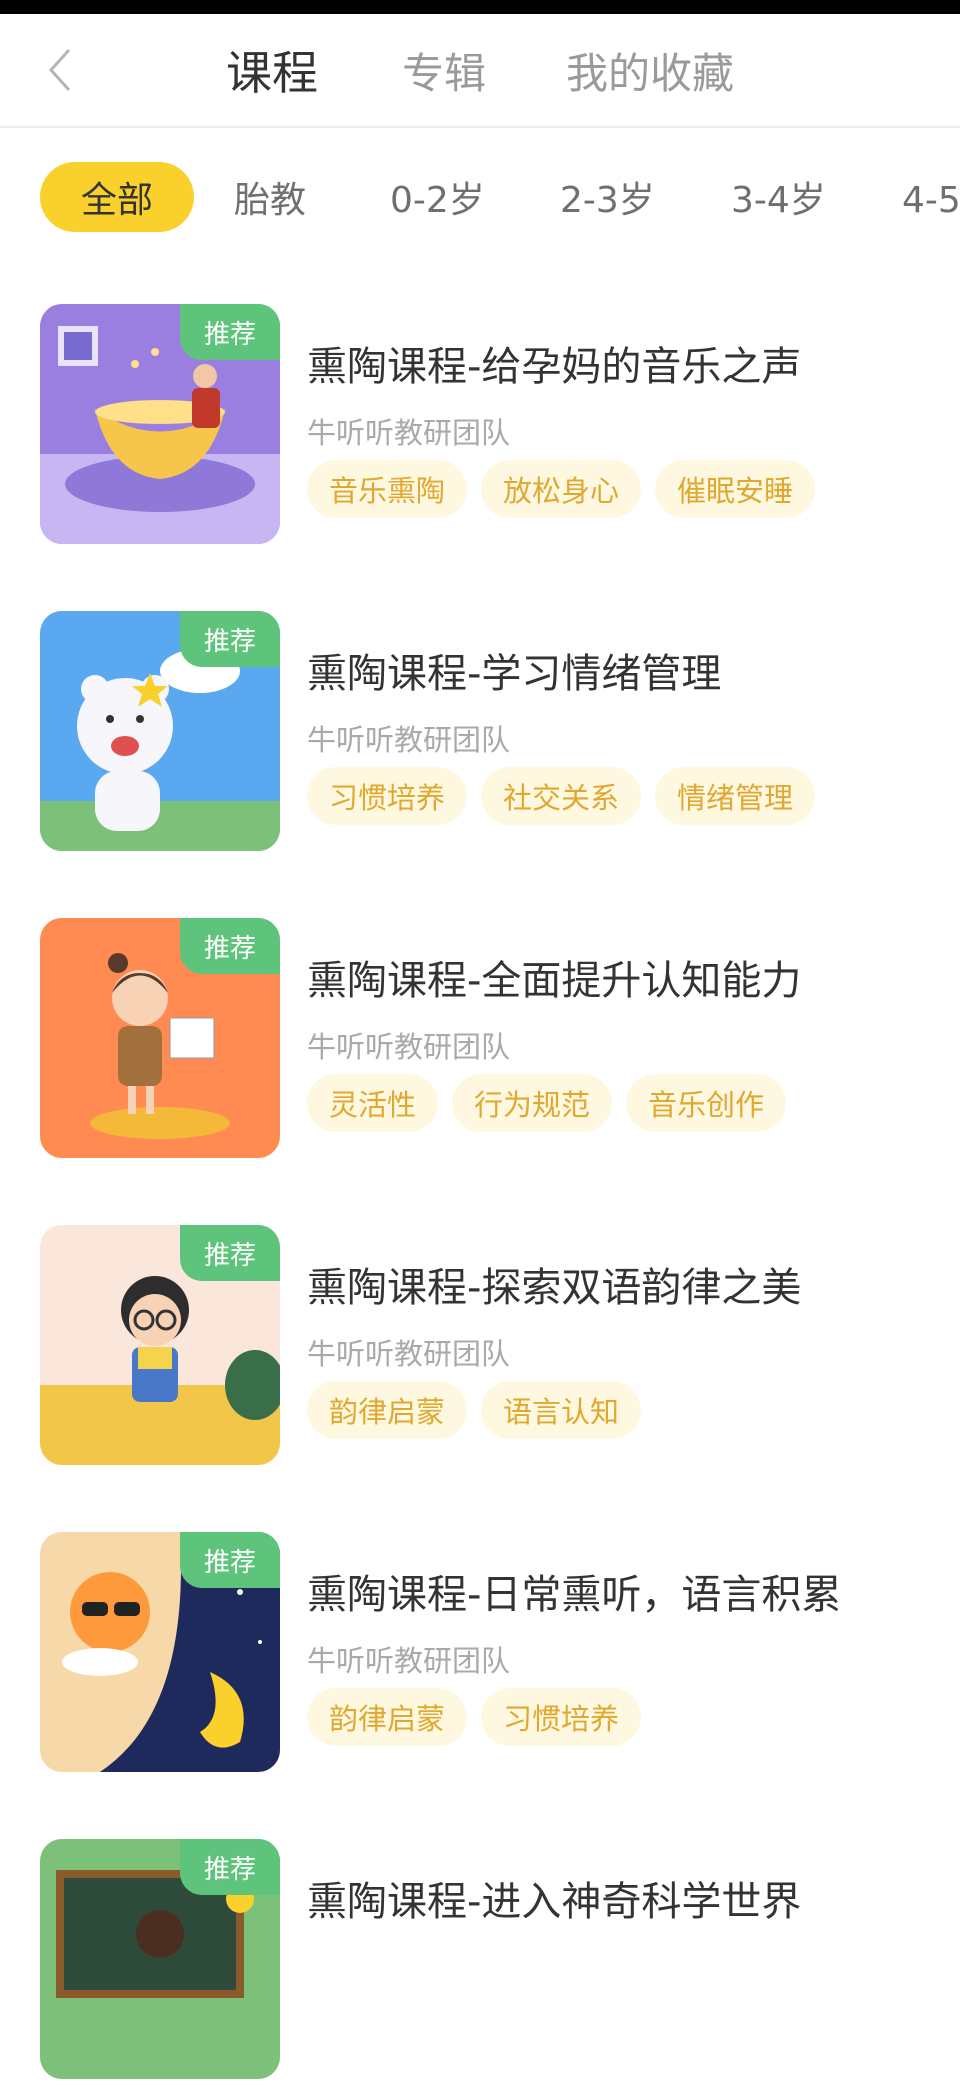 The image size is (960, 2085). Describe the element at coordinates (561, 1410) in the screenshot. I see `course-tag: 语言认知` at that location.